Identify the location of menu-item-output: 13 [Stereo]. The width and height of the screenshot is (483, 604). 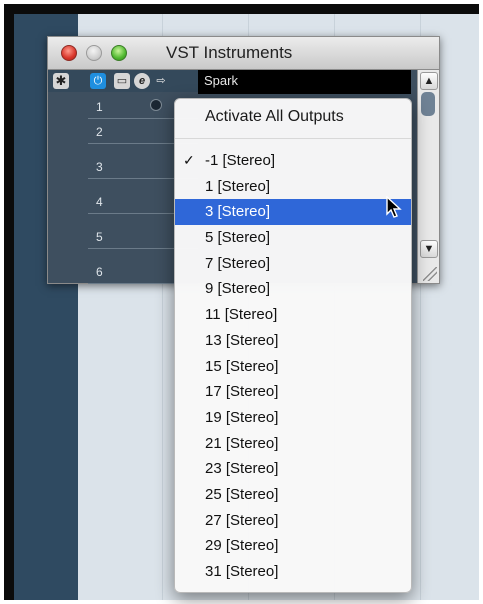
(293, 341).